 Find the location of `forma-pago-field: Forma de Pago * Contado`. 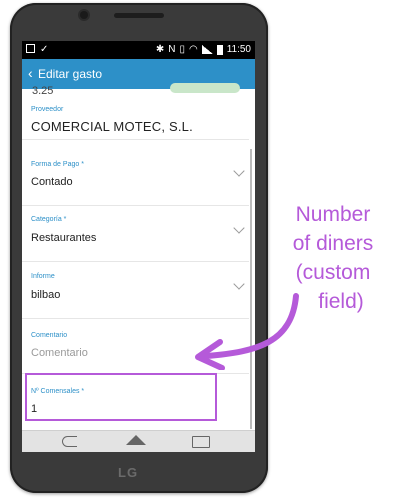

forma-pago-field: Forma de Pago * Contado is located at coordinates (135, 177).